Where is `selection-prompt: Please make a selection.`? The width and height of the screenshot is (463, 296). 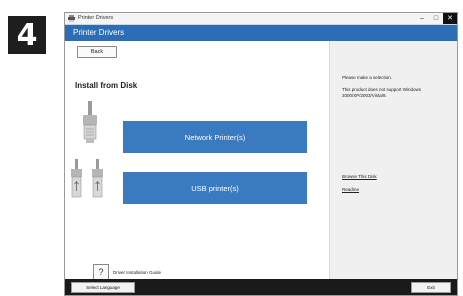
selection-prompt: Please make a selection. is located at coordinates (367, 77).